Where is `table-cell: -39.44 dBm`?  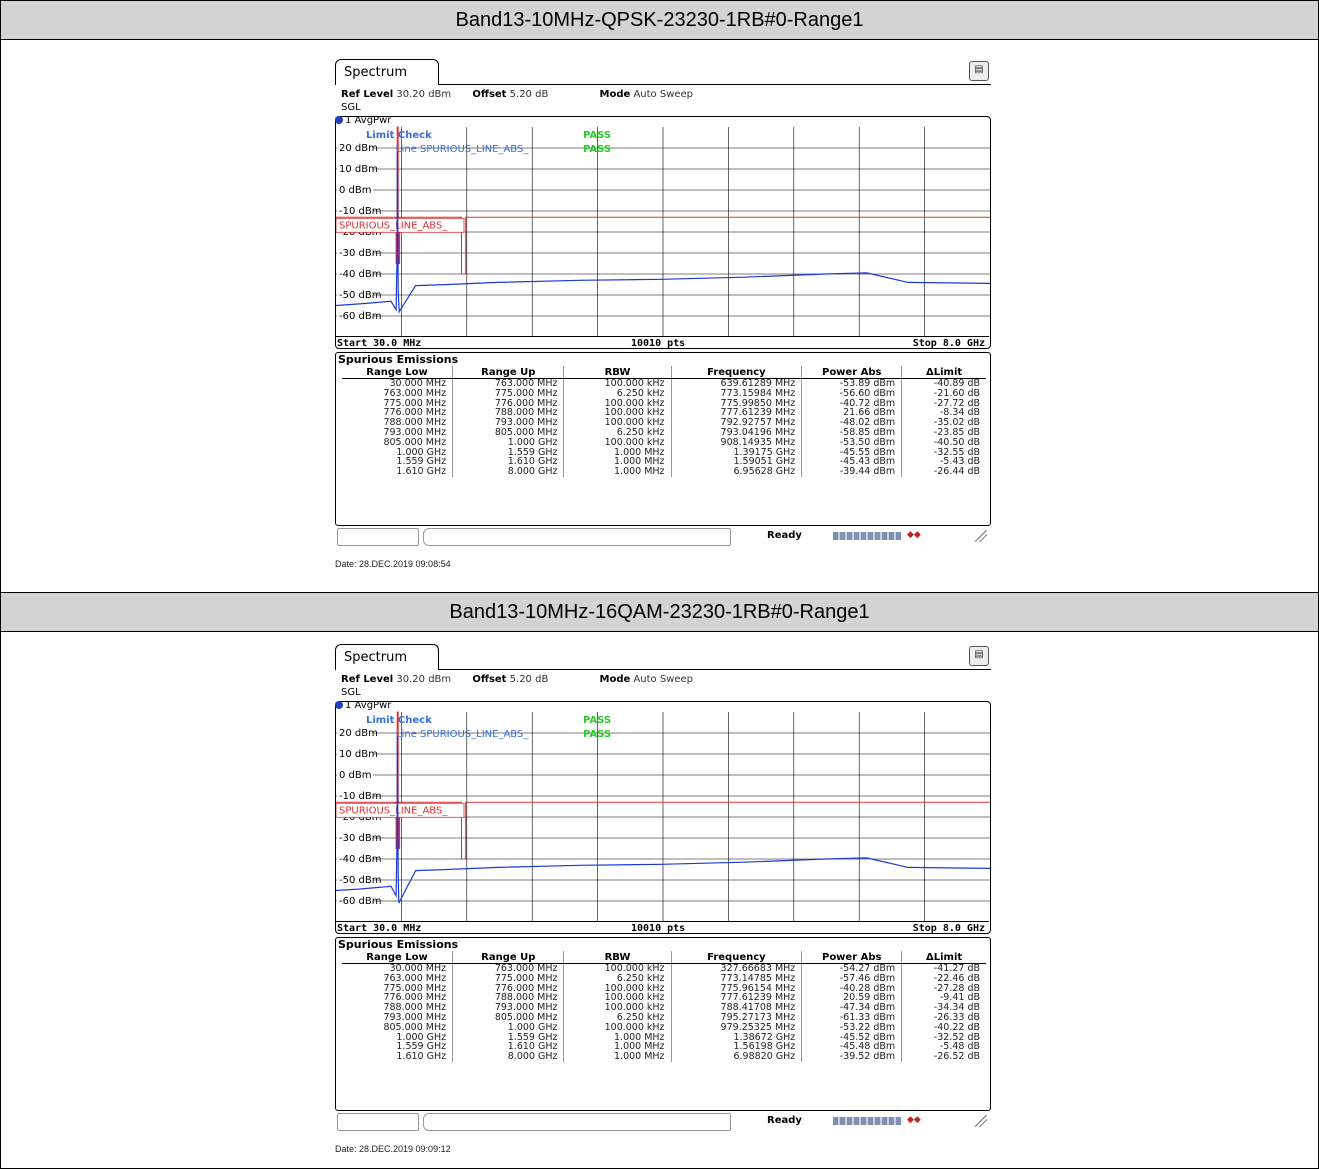 table-cell: -39.44 dBm is located at coordinates (852, 472).